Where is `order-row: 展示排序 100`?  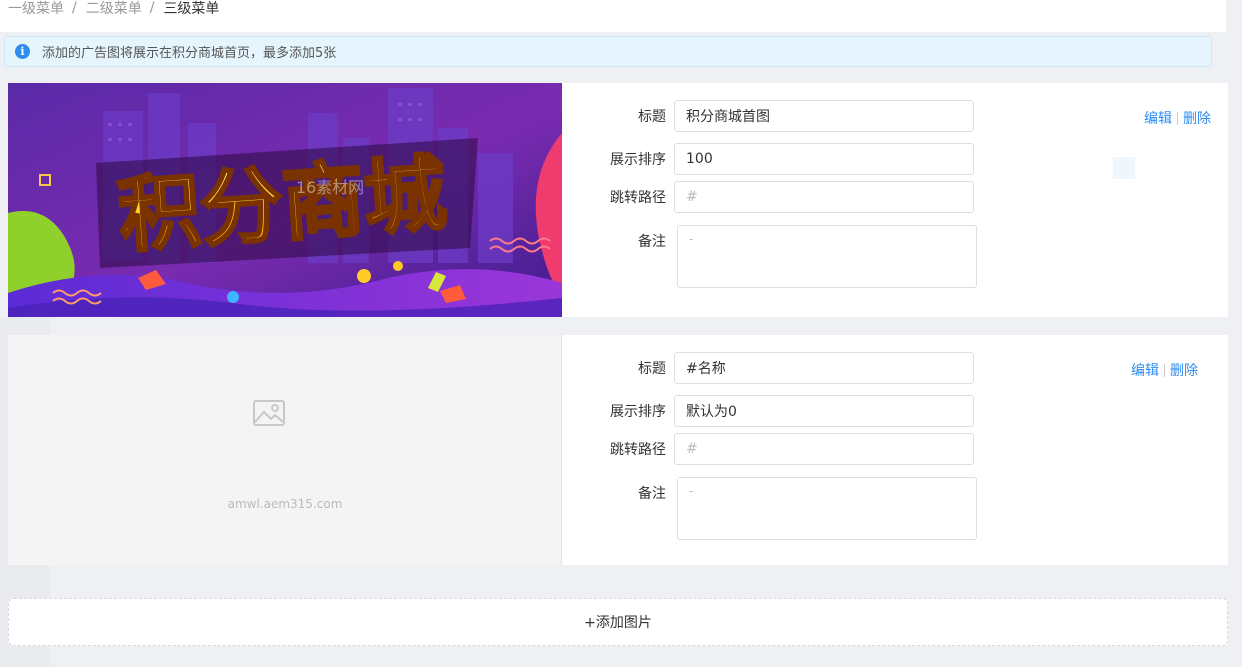
order-row: 展示排序 100 is located at coordinates (768, 159).